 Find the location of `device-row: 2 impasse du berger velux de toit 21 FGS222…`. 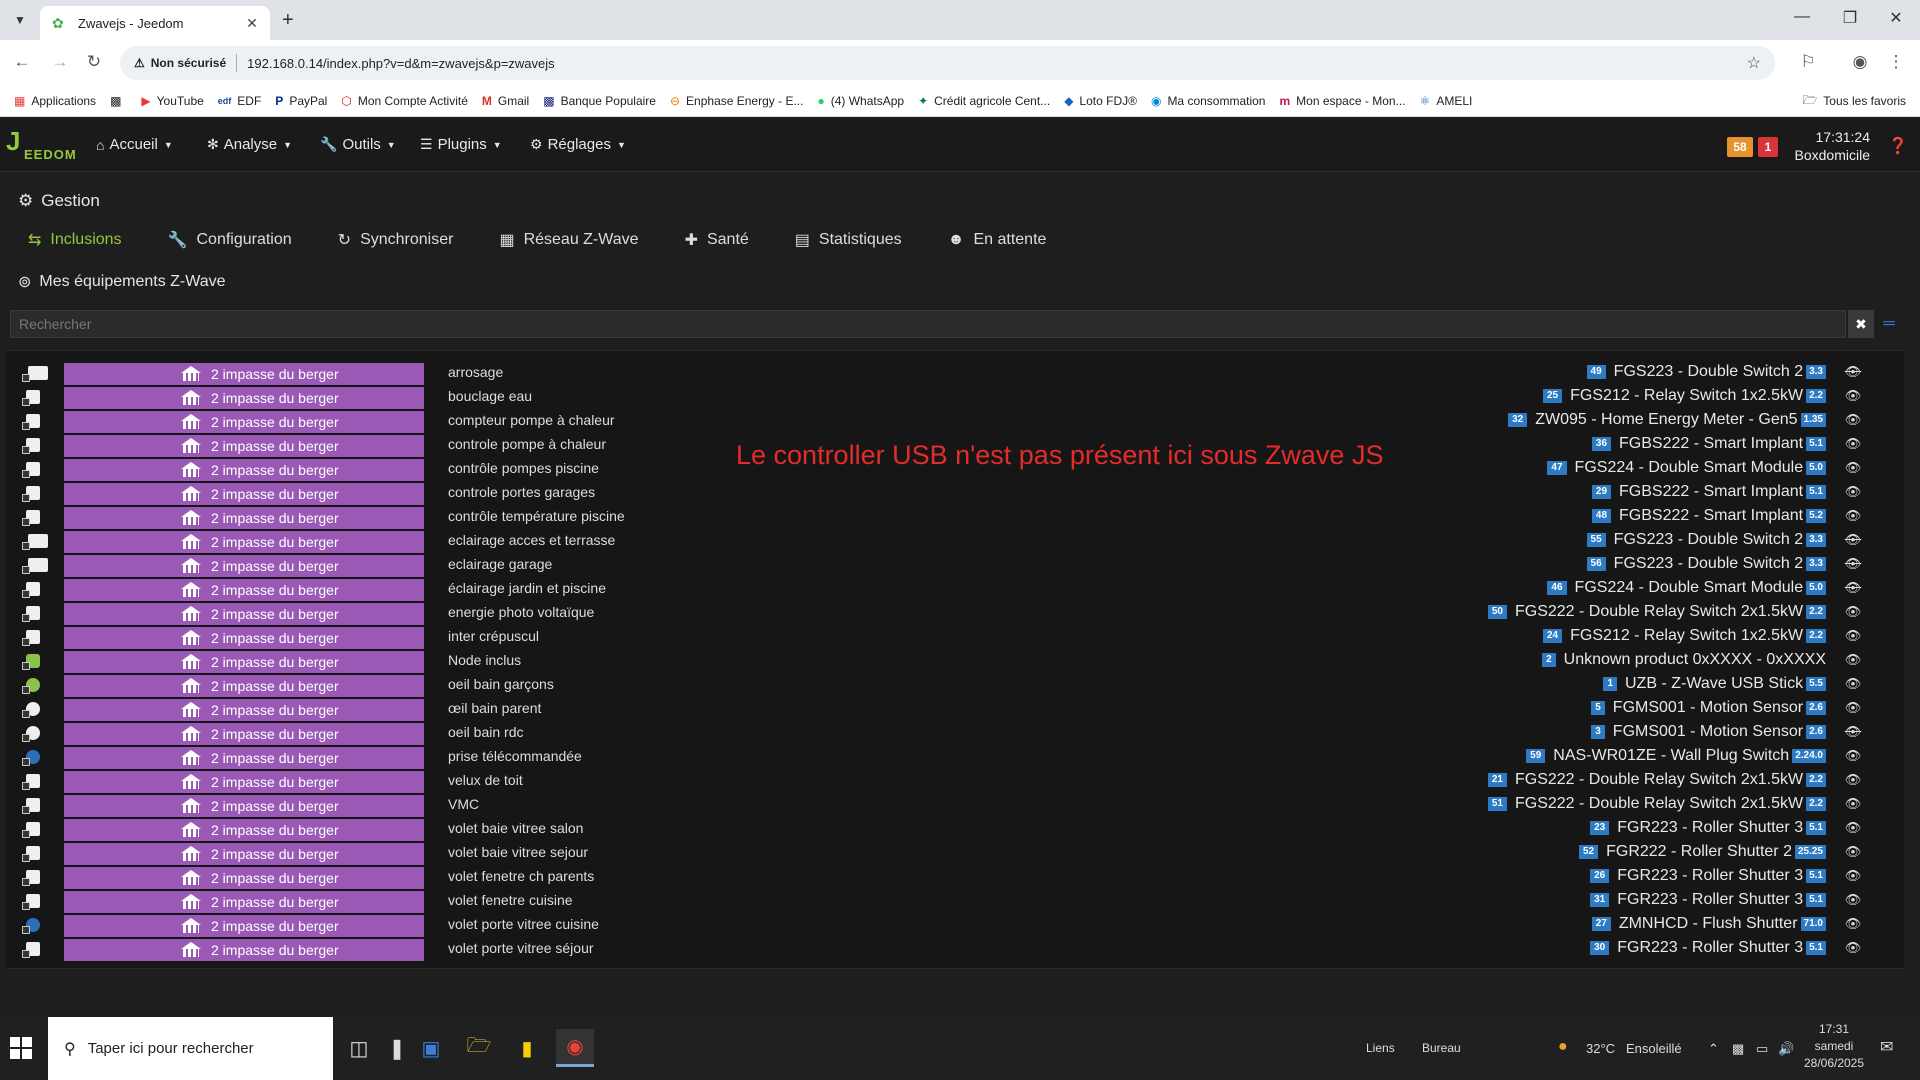

device-row: 2 impasse du berger velux de toit 21 FGS222… is located at coordinates (955, 782).